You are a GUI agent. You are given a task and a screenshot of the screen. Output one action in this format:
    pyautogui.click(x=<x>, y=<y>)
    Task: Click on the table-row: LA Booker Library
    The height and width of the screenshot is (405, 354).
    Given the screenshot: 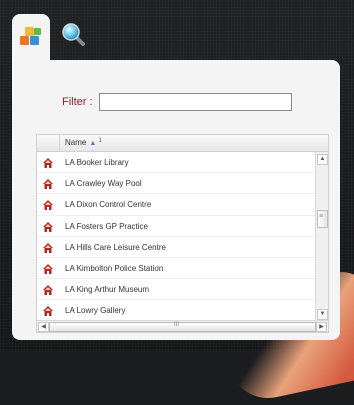 What is the action you would take?
    pyautogui.click(x=176, y=163)
    